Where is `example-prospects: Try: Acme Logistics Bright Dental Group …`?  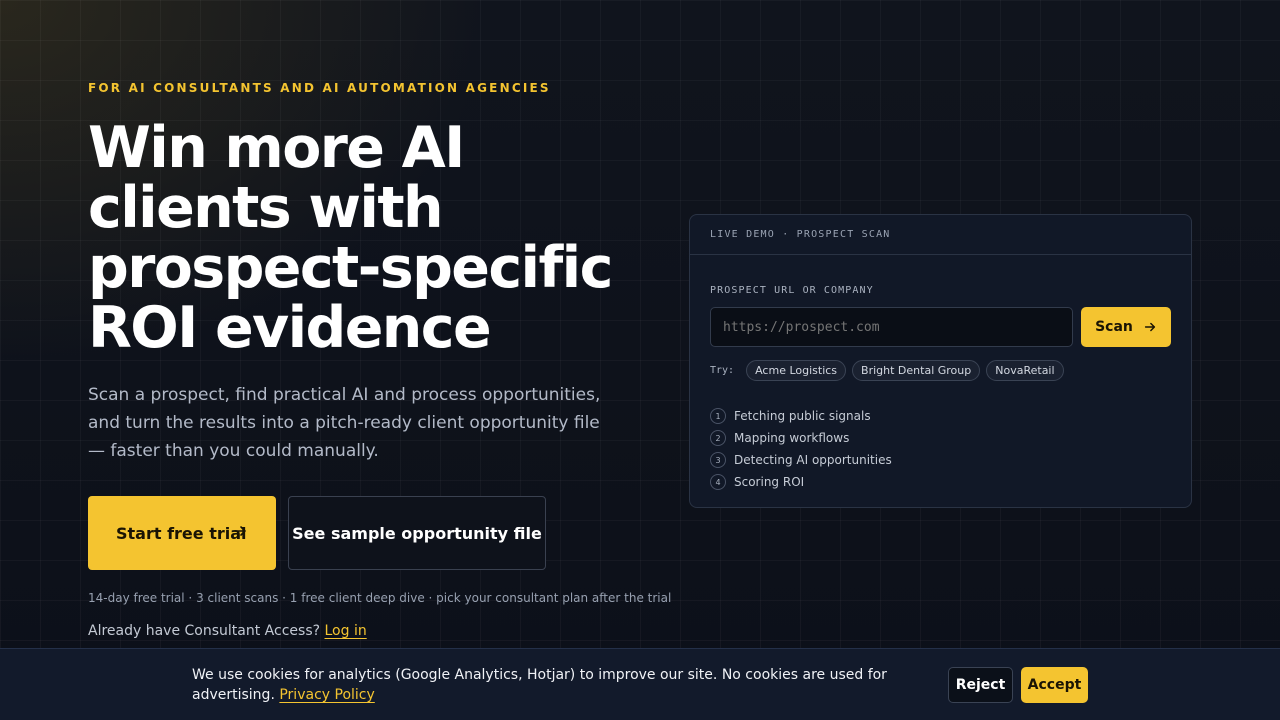
example-prospects: Try: Acme Logistics Bright Dental Group … is located at coordinates (887, 370).